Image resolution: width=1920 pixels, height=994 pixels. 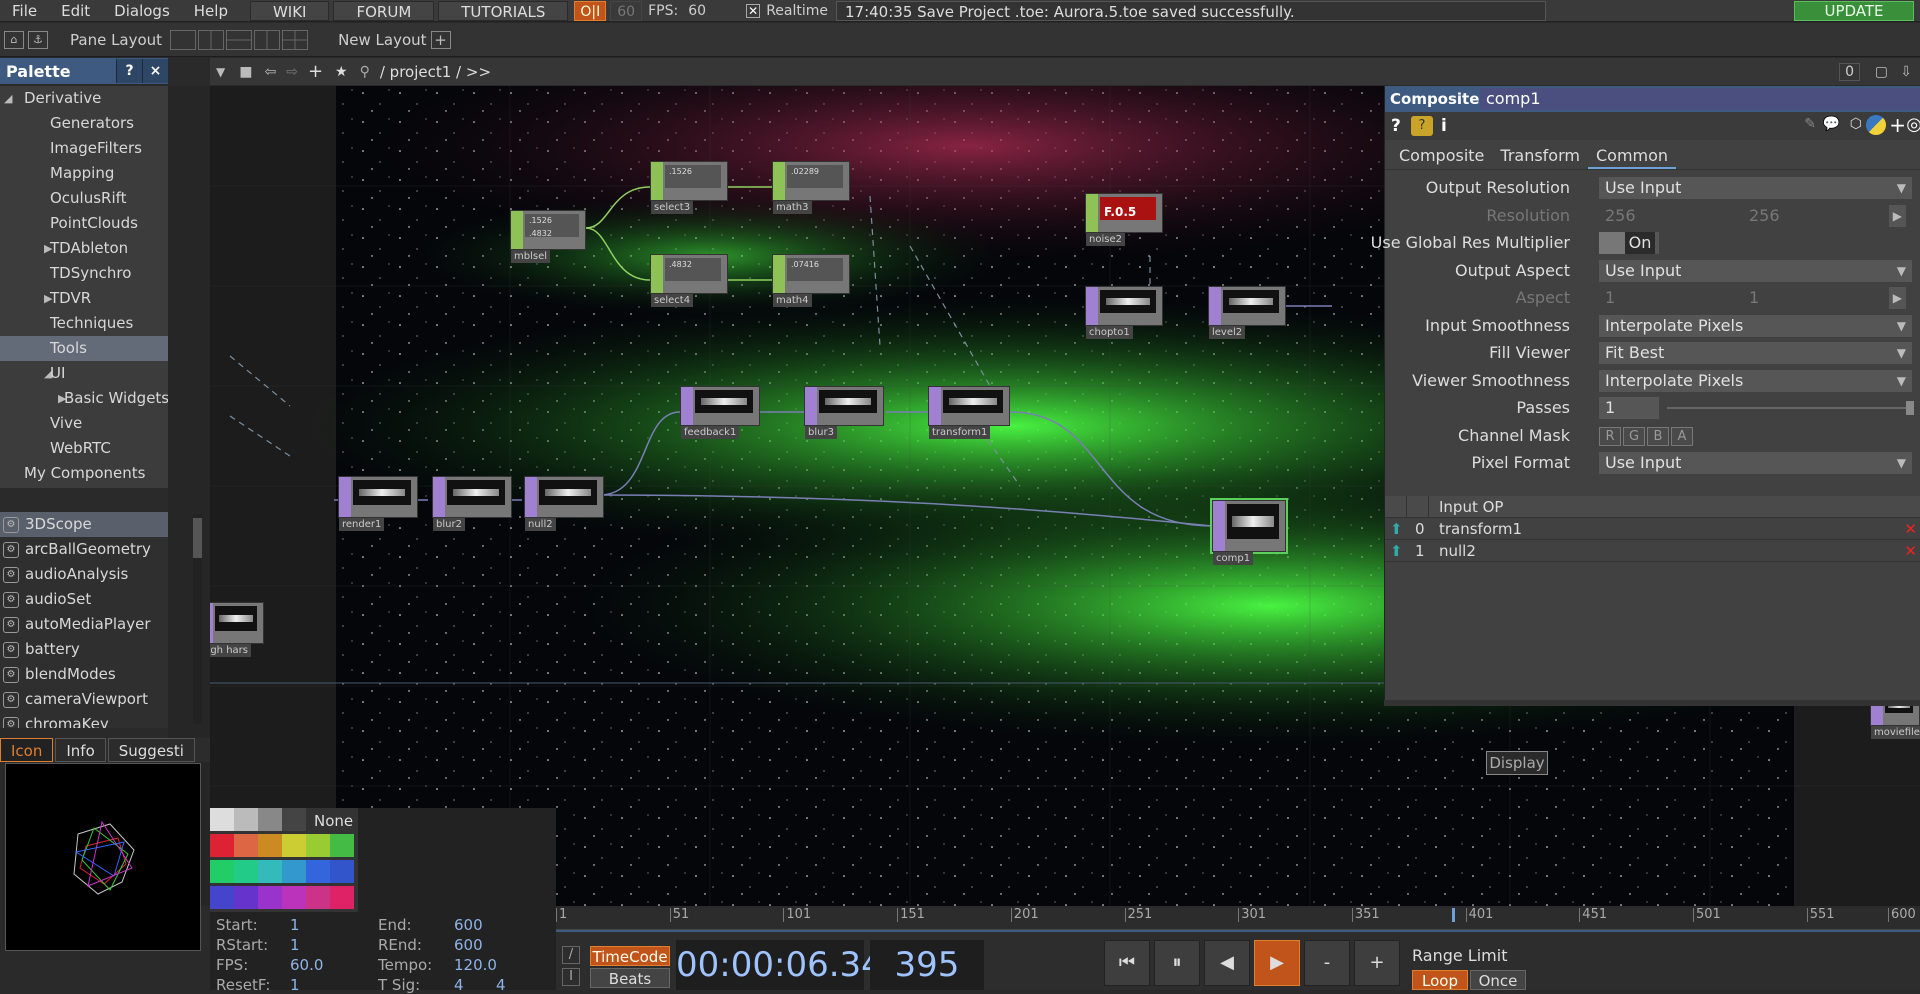 I want to click on operator-node: F.0.5 noise2, so click(x=1124, y=219).